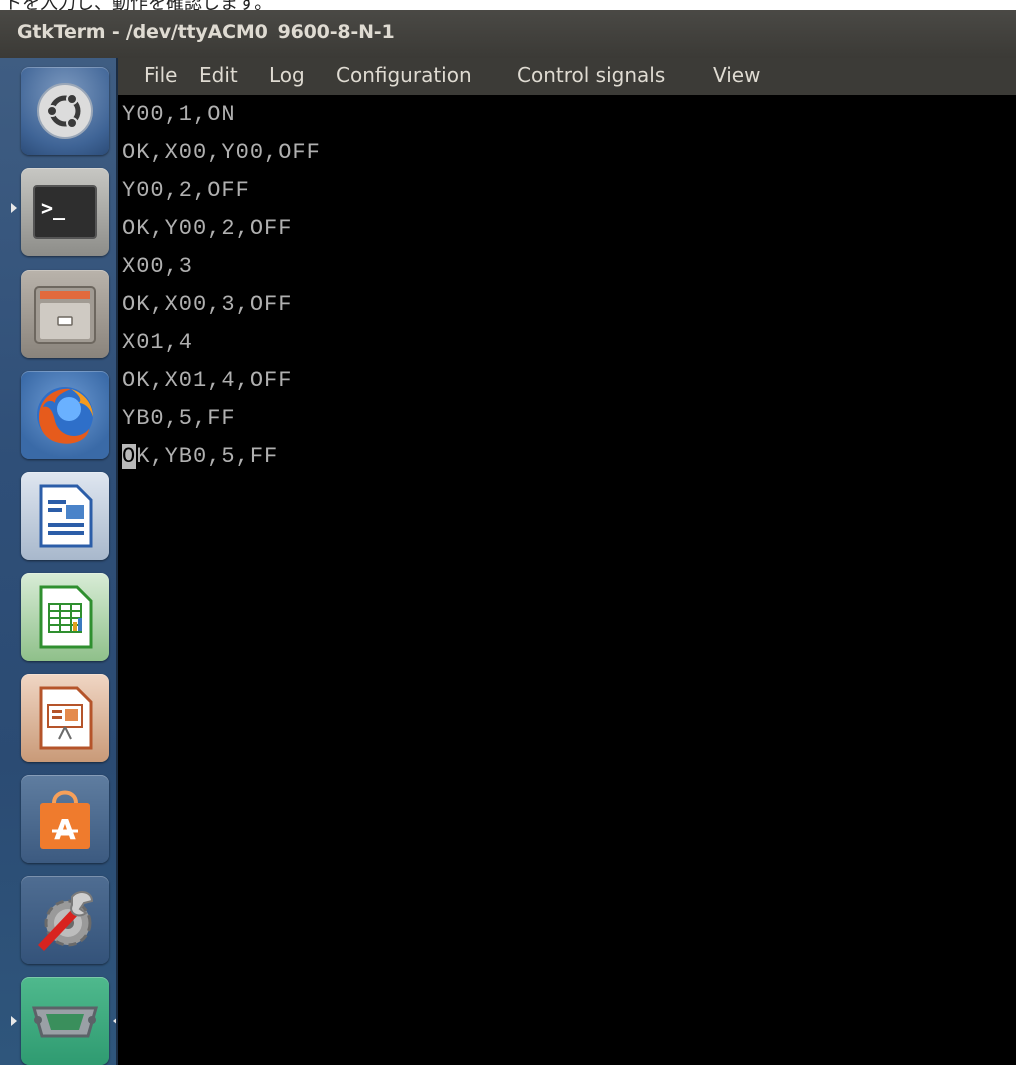 This screenshot has width=1016, height=1065. I want to click on system-settings-icon, so click(66, 921).